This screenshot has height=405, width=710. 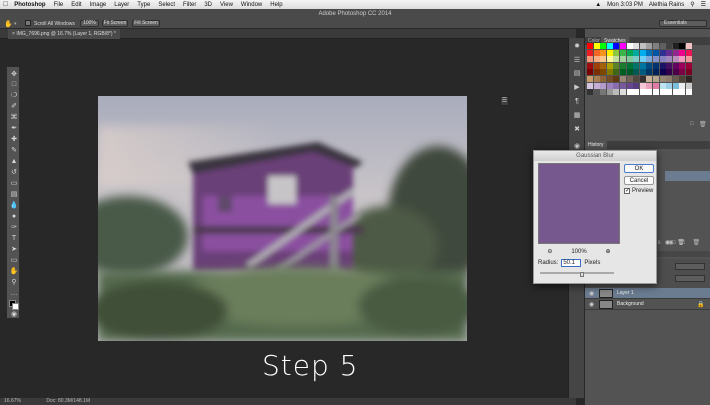 What do you see at coordinates (582, 274) in the screenshot?
I see `radius-slider-handle` at bounding box center [582, 274].